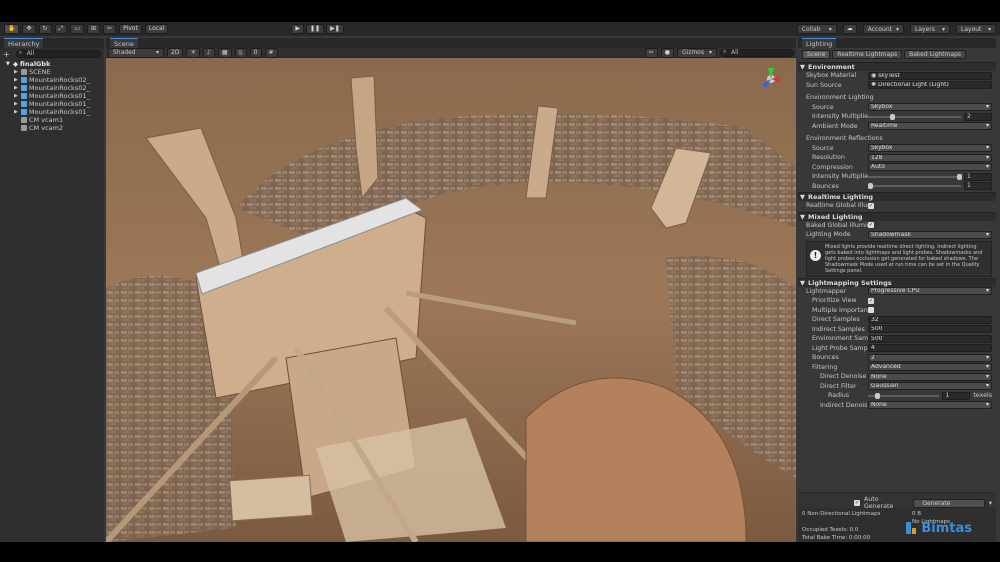 The image size is (1000, 562). Describe the element at coordinates (819, 43) in the screenshot. I see `tab-lighting: Lighting` at that location.